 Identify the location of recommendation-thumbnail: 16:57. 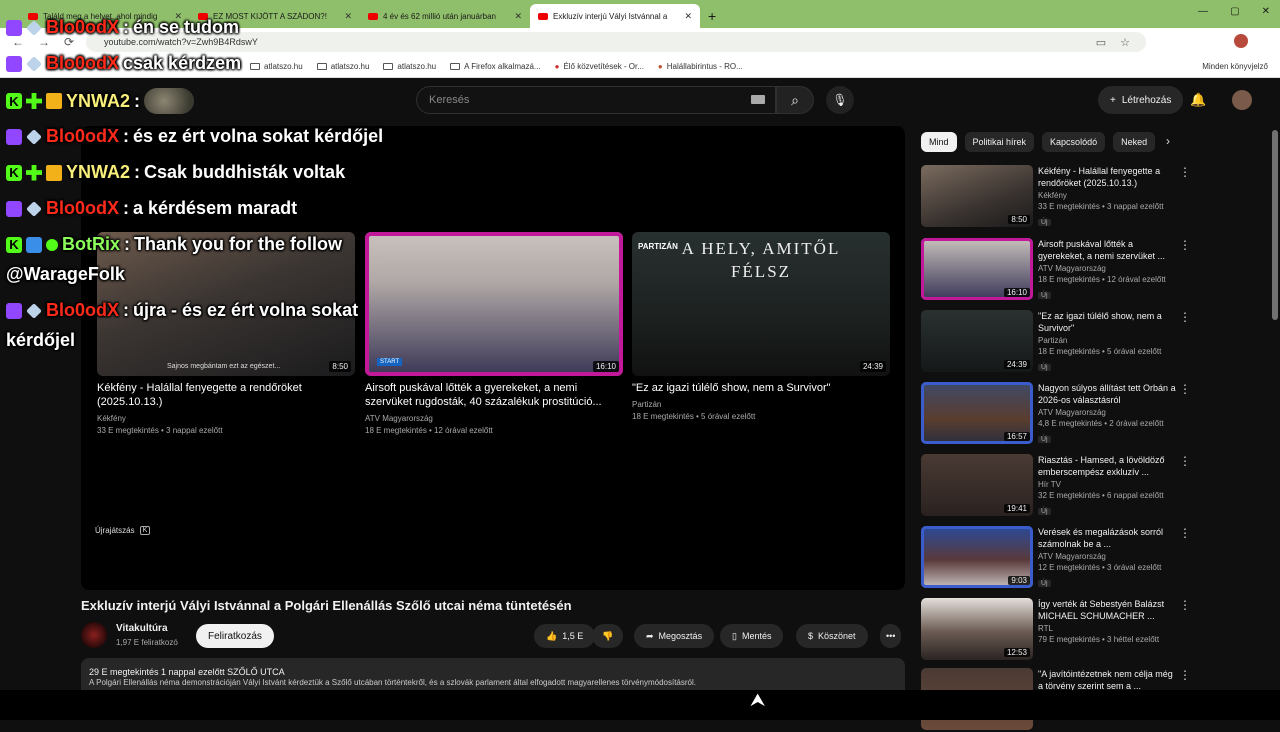
(977, 413).